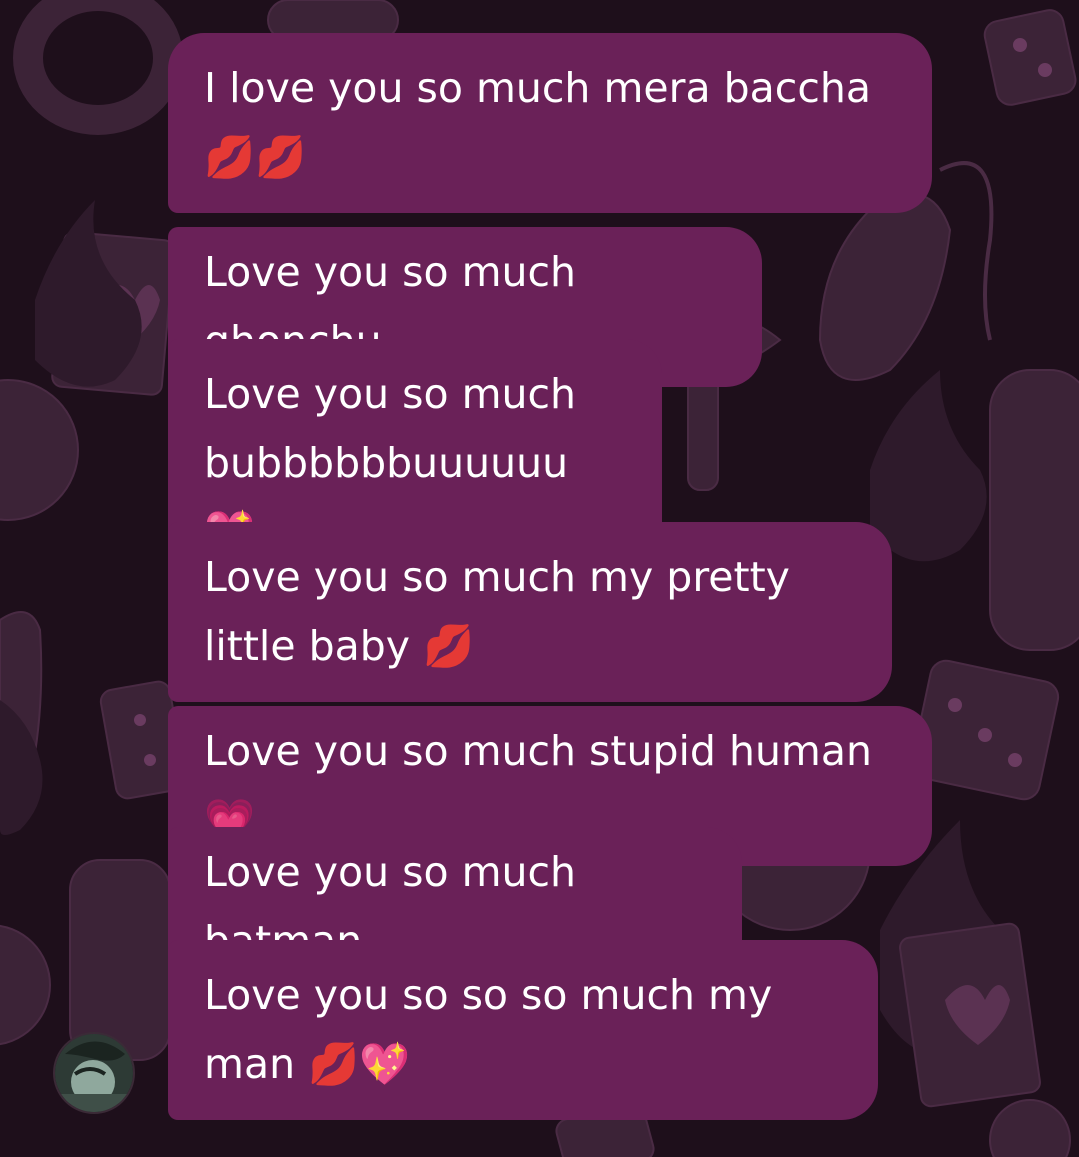 The height and width of the screenshot is (1157, 1079). I want to click on message-bubble: Love you so so so much my man 💋💖, so click(523, 1030).